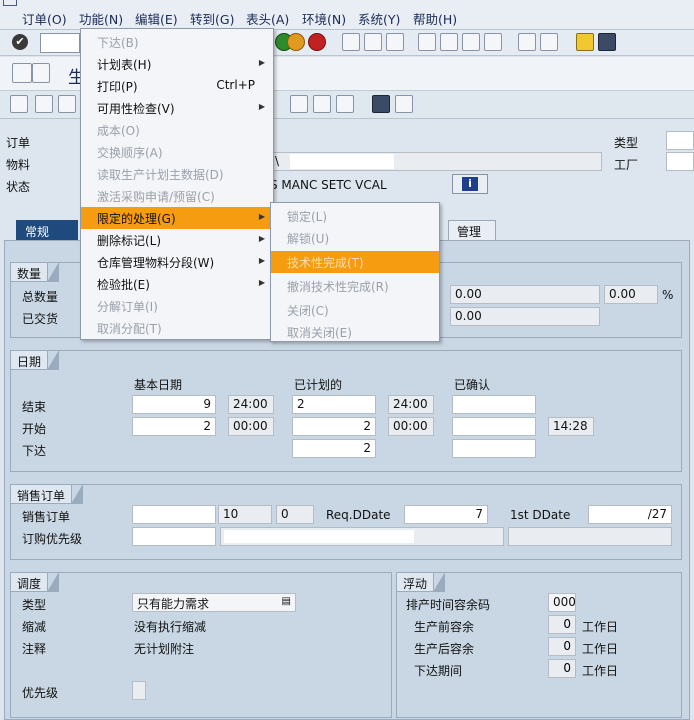 The height and width of the screenshot is (720, 694). Describe the element at coordinates (177, 196) in the screenshot. I see `menu-item-activate-purchase: 激活采购申请/预留(C)` at that location.